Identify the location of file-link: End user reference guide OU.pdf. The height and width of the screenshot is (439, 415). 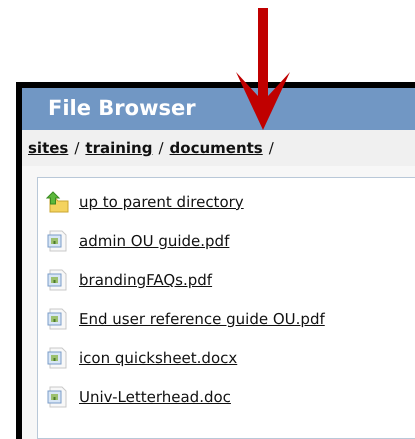
(202, 319).